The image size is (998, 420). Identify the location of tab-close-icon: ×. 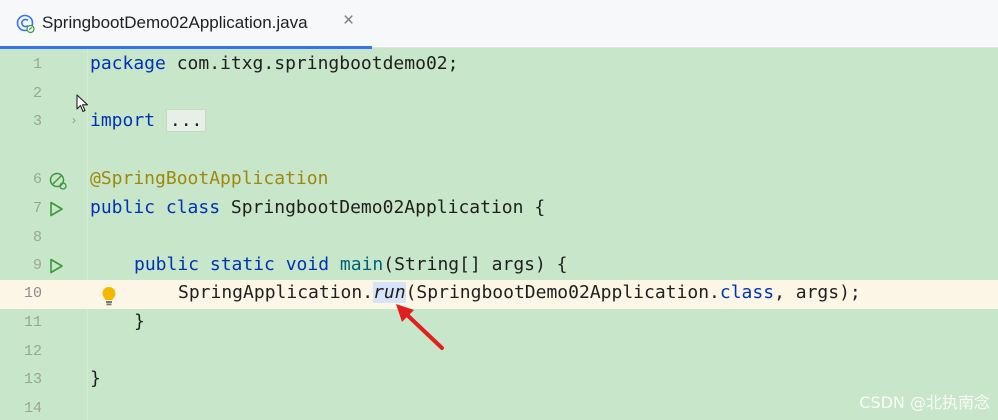
(348, 21).